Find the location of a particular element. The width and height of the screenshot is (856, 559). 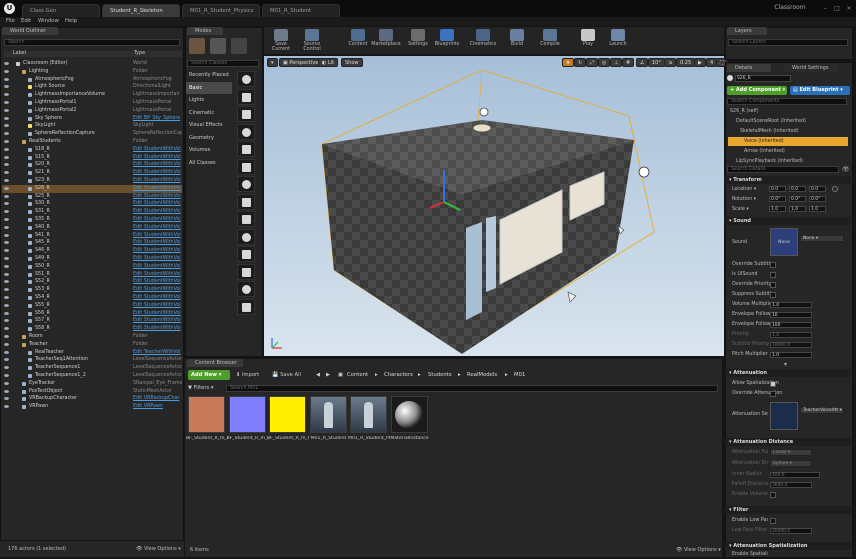

outliner-row: EyeTracker SRanipal_Eye_Frame is located at coordinates (92, 384).